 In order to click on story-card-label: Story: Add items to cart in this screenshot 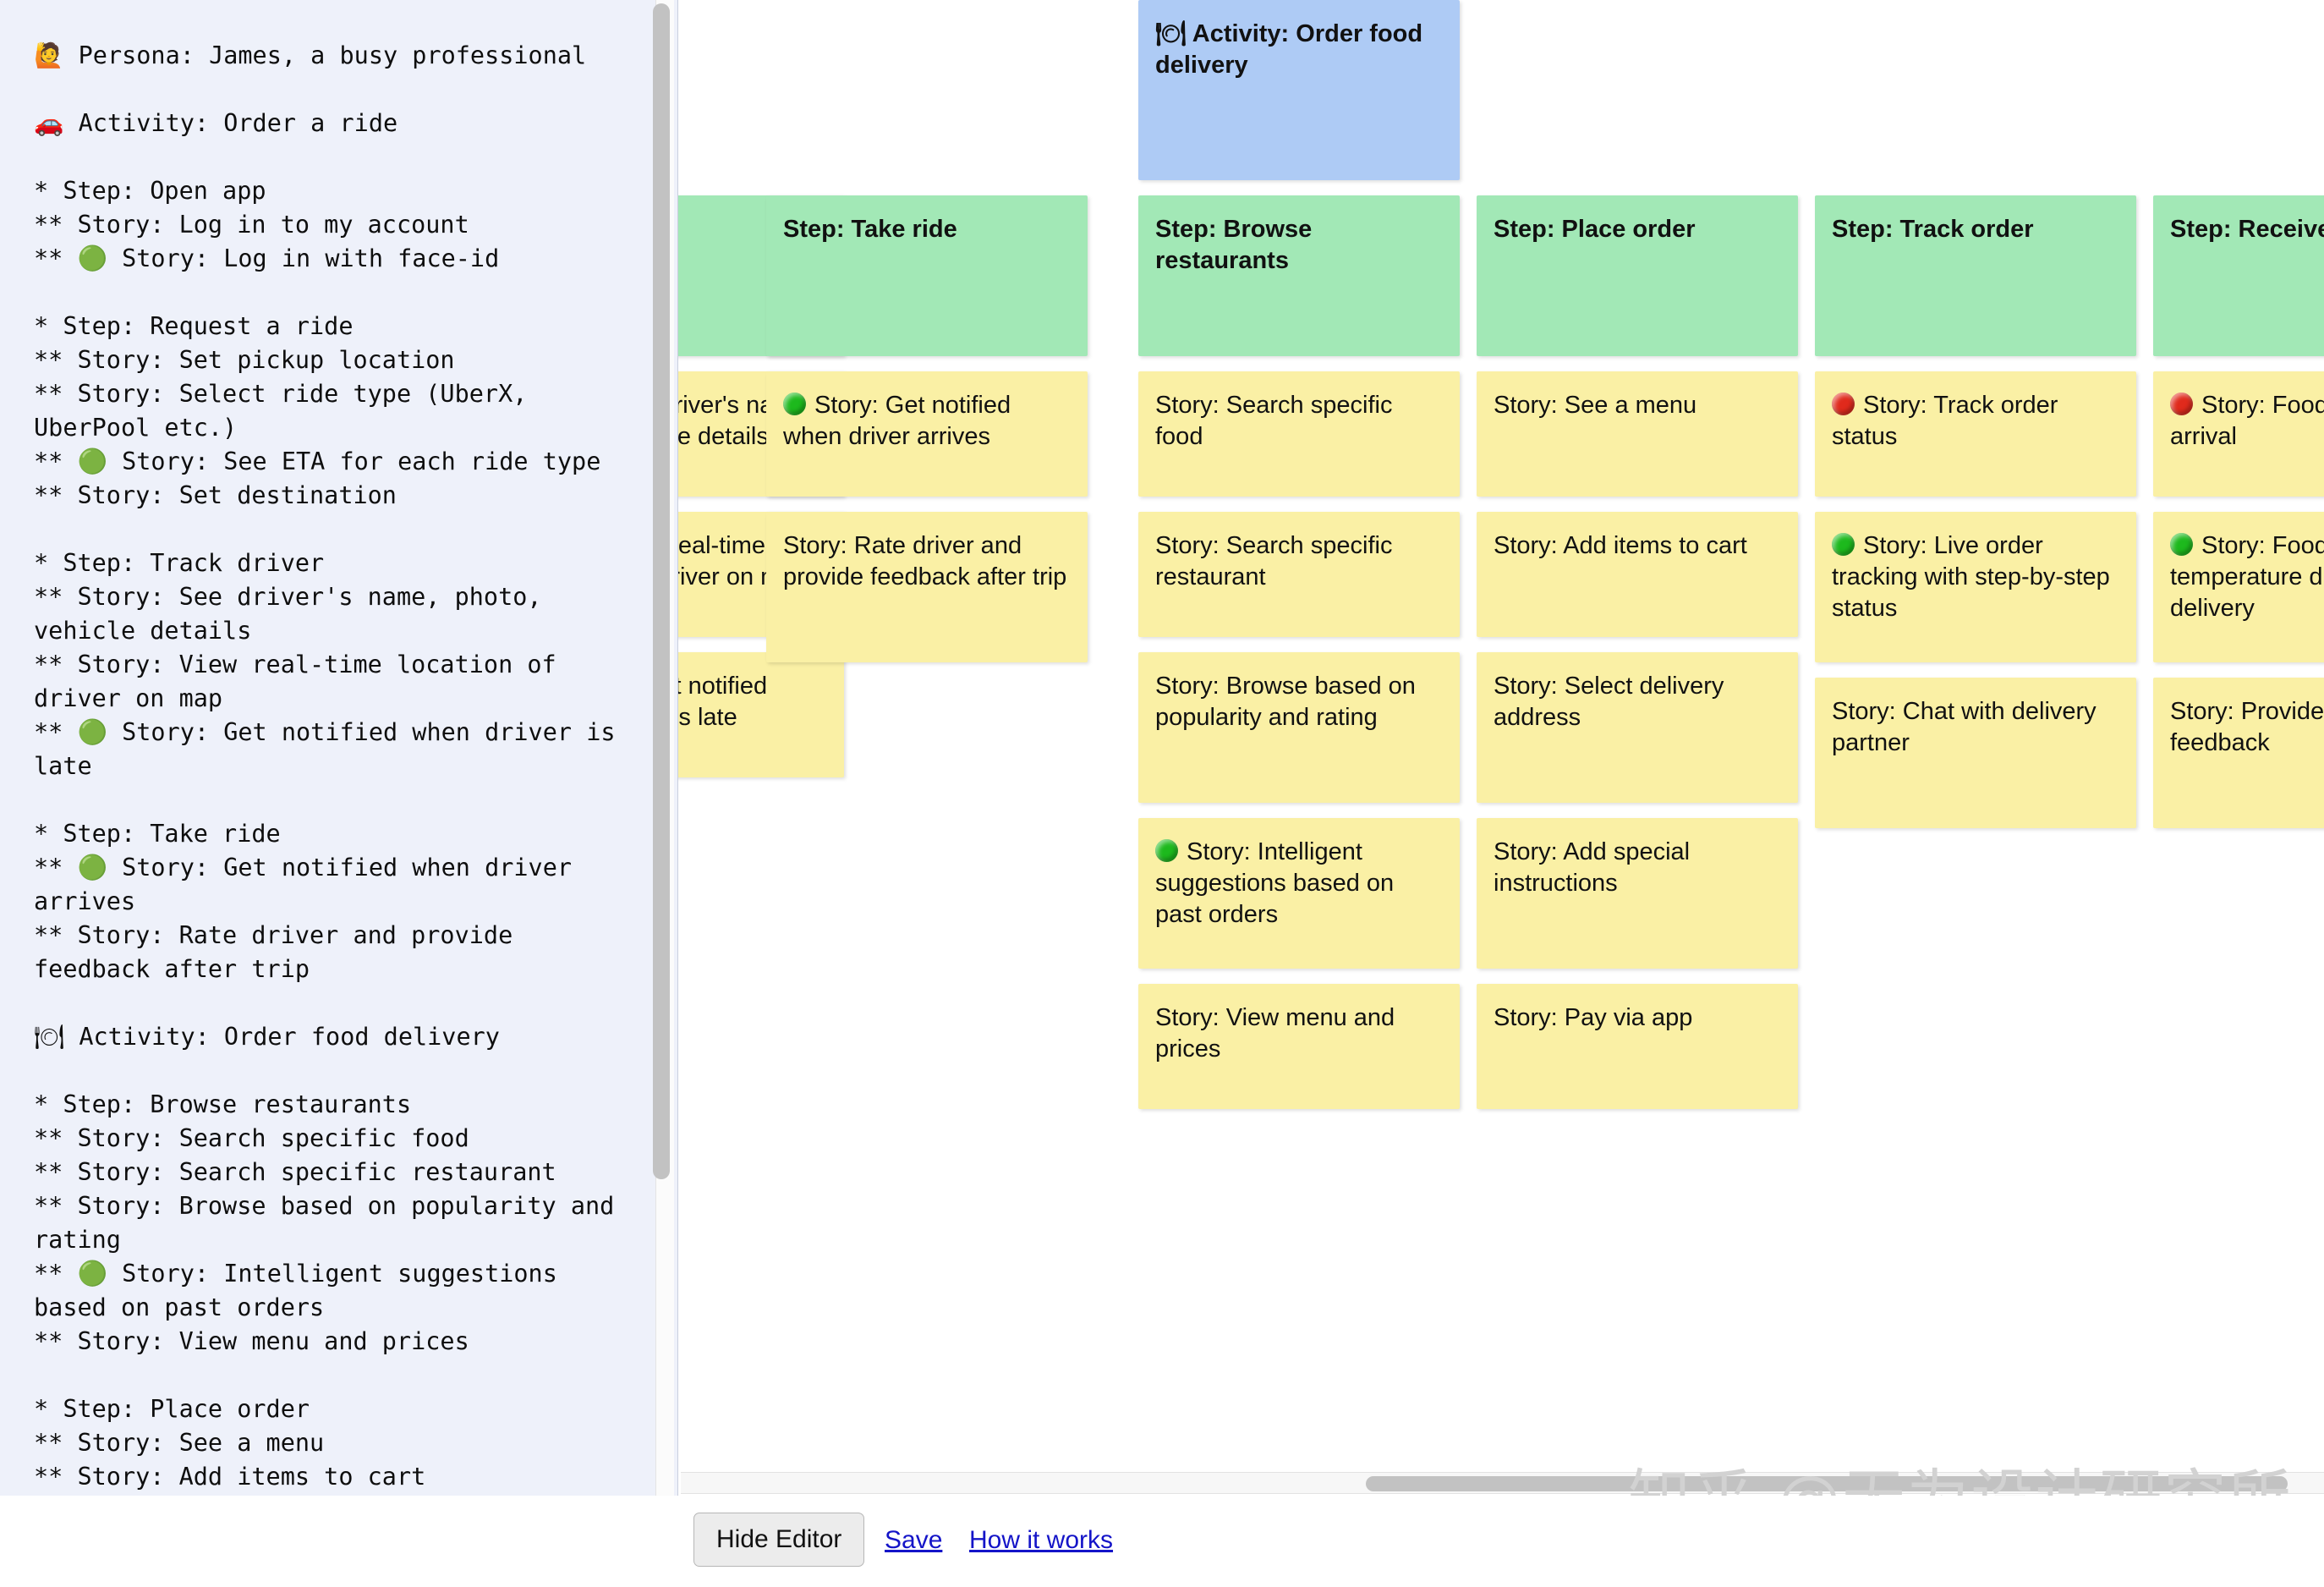, I will do `click(1620, 545)`.